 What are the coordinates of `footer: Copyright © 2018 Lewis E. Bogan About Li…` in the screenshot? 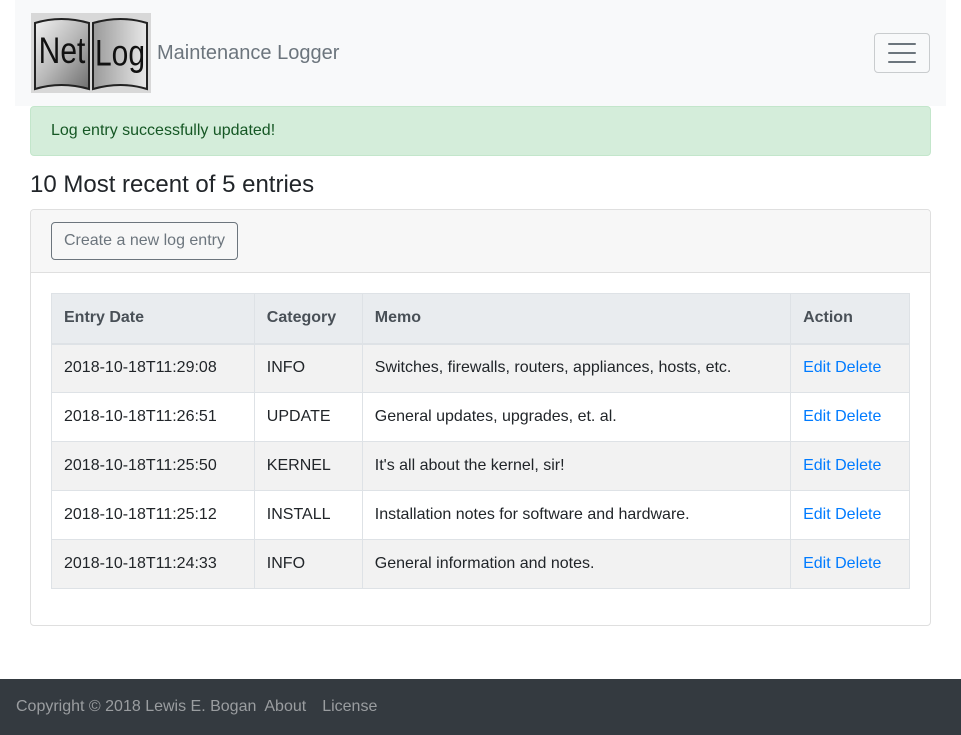 It's located at (480, 707).